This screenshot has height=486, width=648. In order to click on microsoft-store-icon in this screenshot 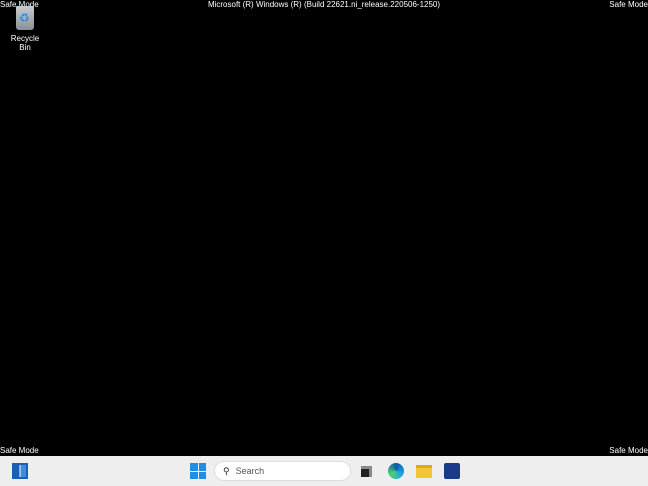, I will do `click(452, 471)`.